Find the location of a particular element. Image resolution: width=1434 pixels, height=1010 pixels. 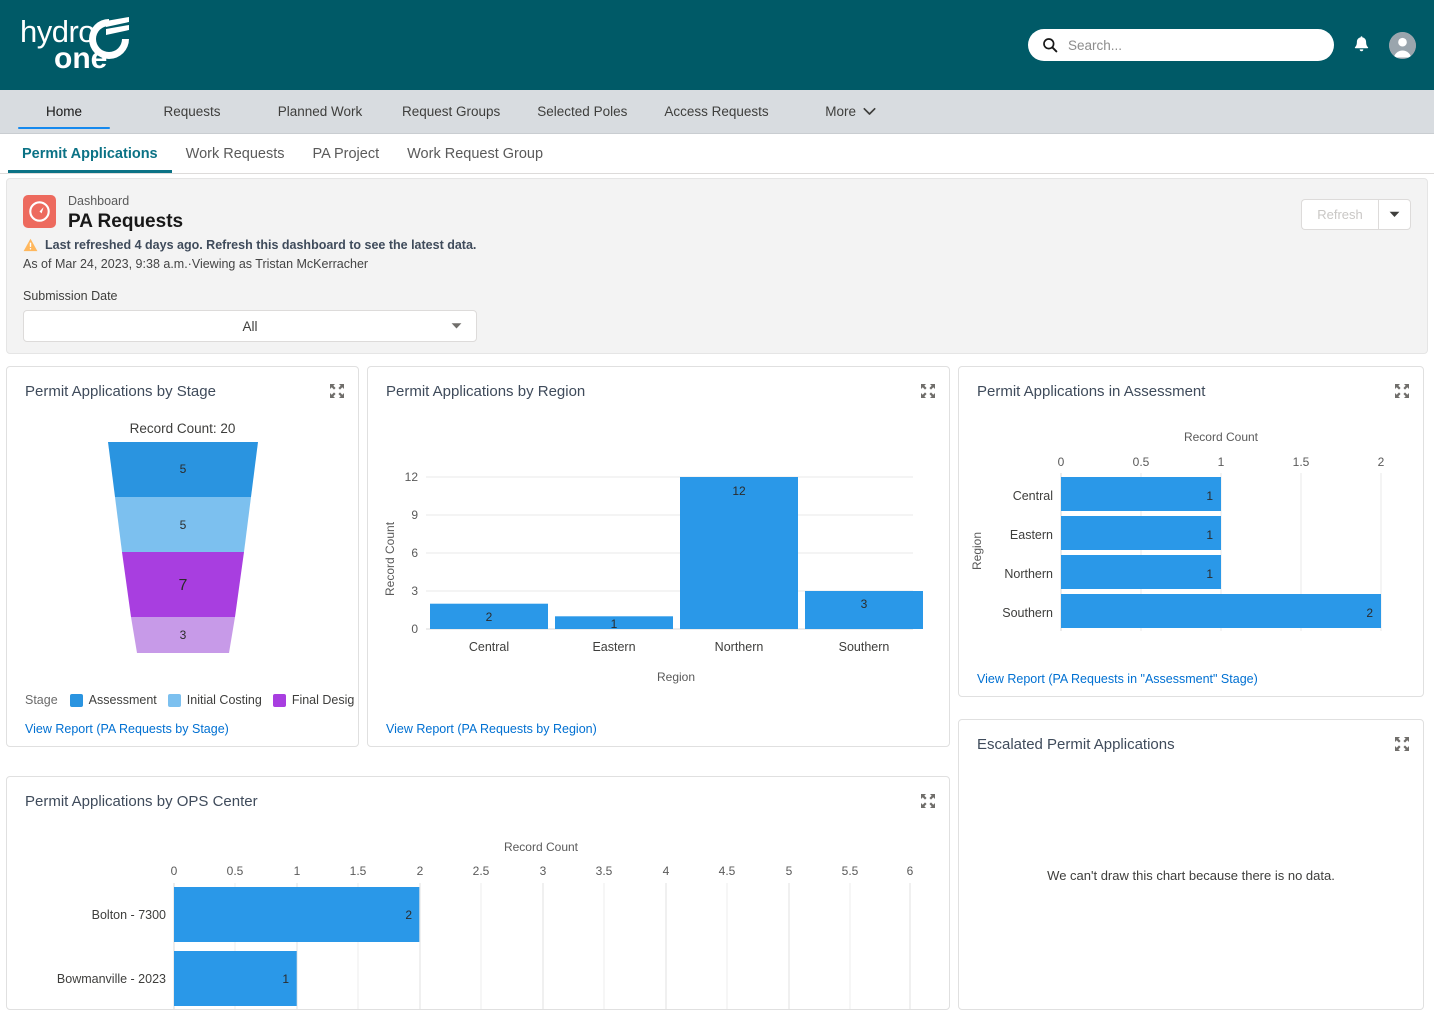

ops-xtick-5.5: 5.5 is located at coordinates (850, 871).